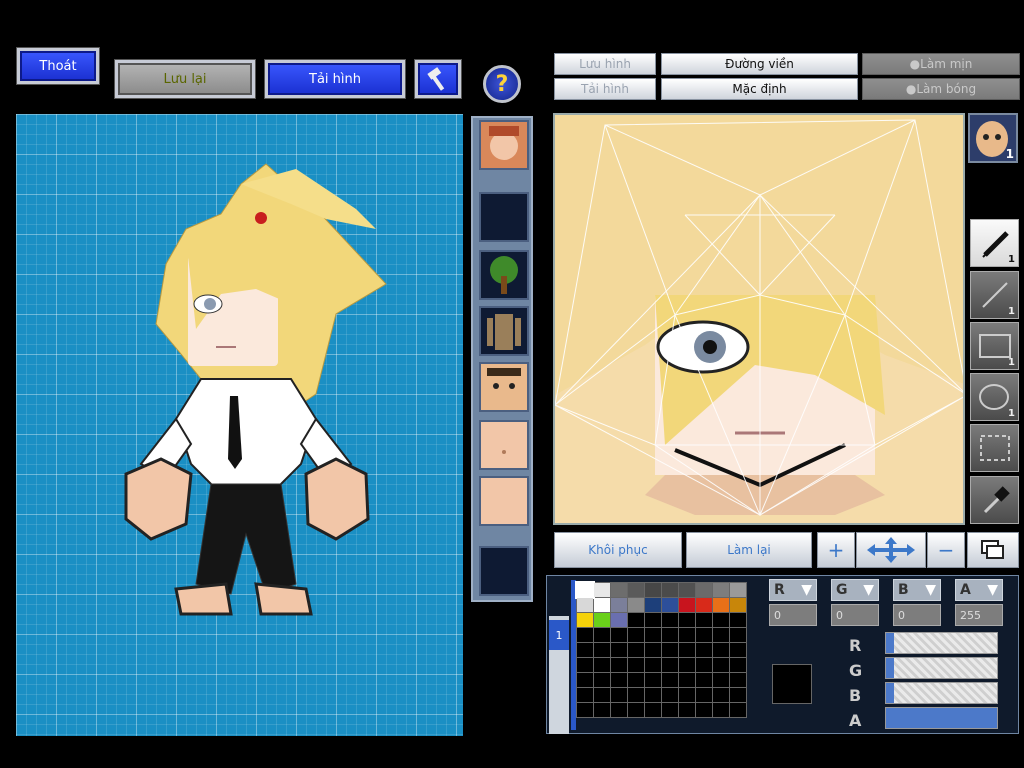  Describe the element at coordinates (993, 138) in the screenshot. I see `face-thumbnail: 1` at that location.